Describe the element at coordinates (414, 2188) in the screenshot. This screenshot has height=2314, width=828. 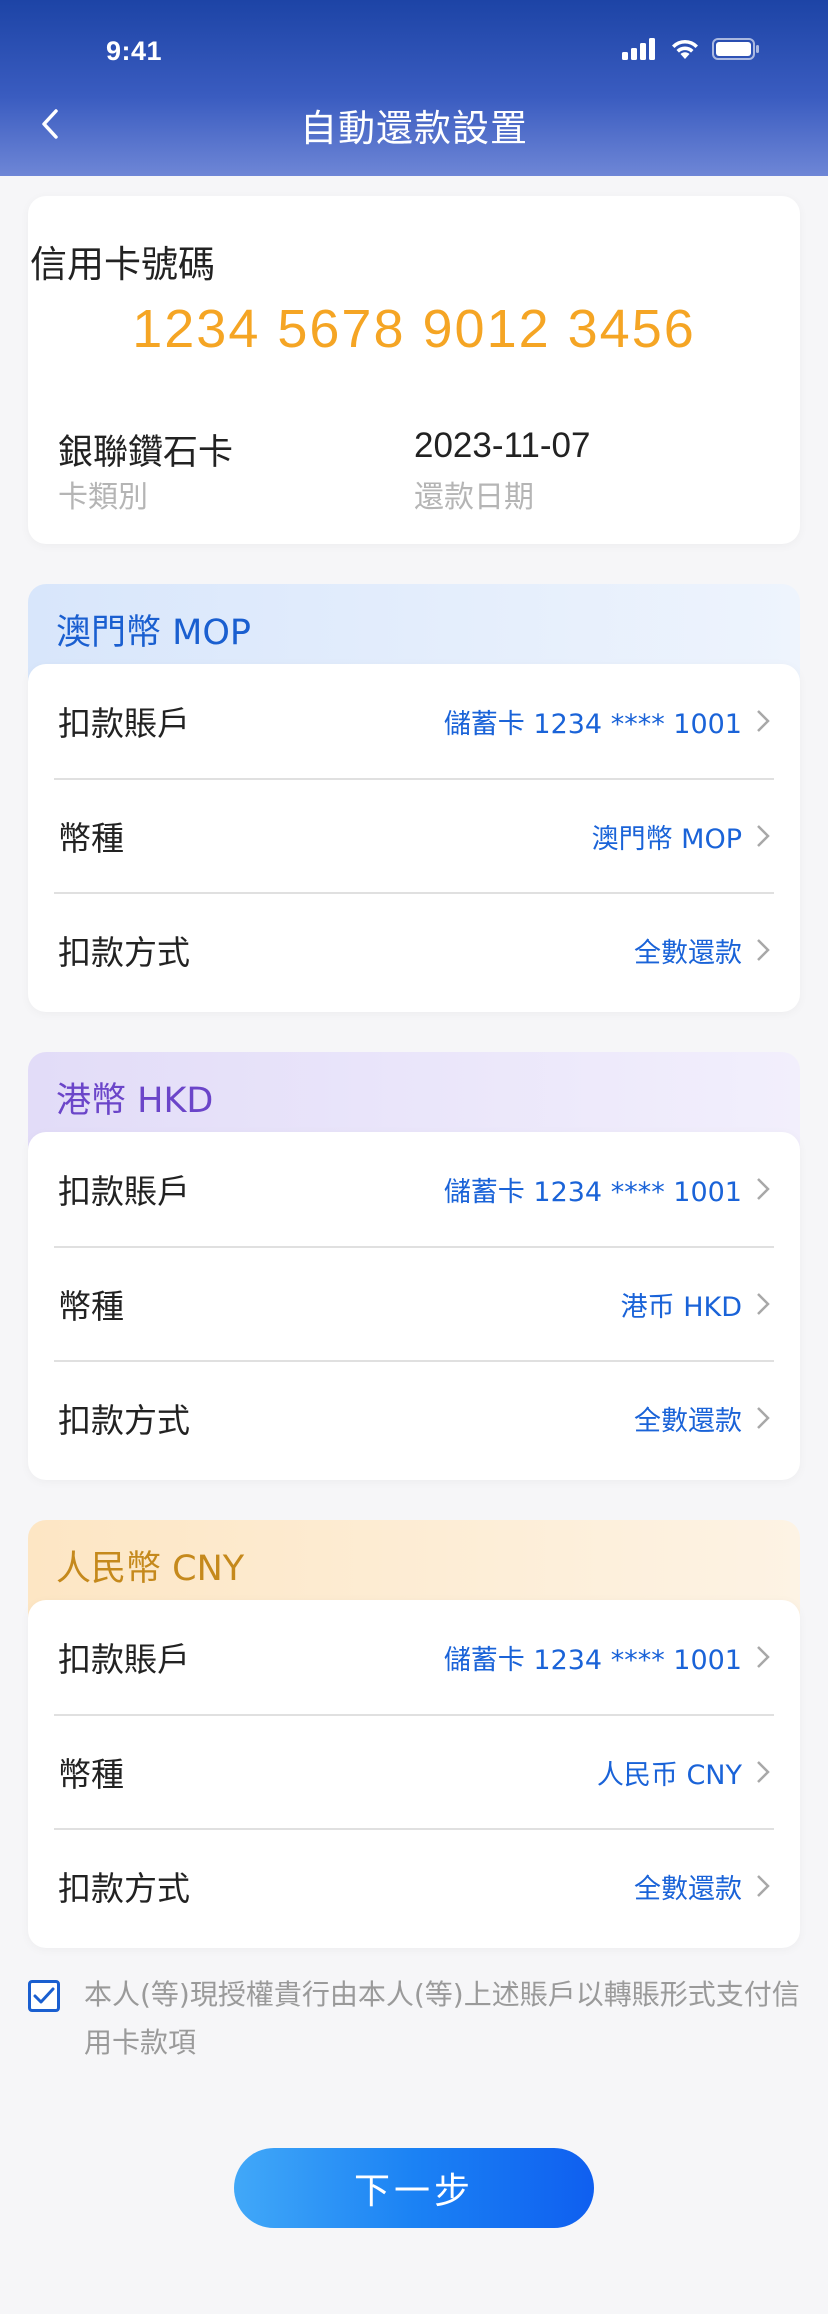
I see `next-button: 下一步` at that location.